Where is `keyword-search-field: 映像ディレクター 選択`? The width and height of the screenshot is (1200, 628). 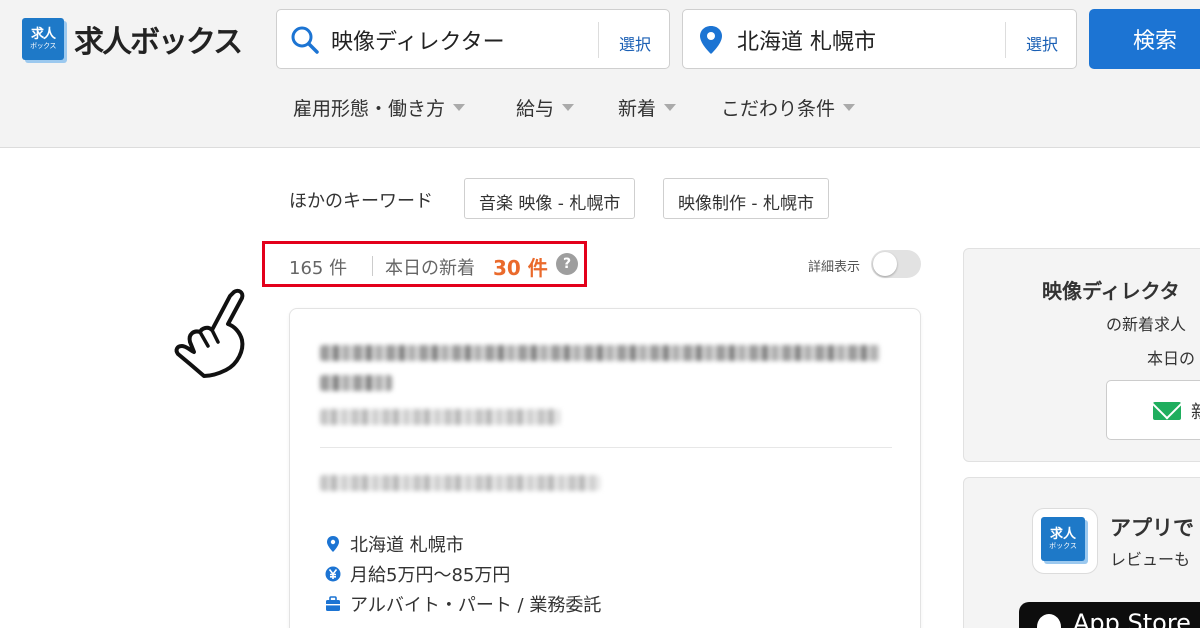
keyword-search-field: 映像ディレクター 選択 is located at coordinates (473, 39).